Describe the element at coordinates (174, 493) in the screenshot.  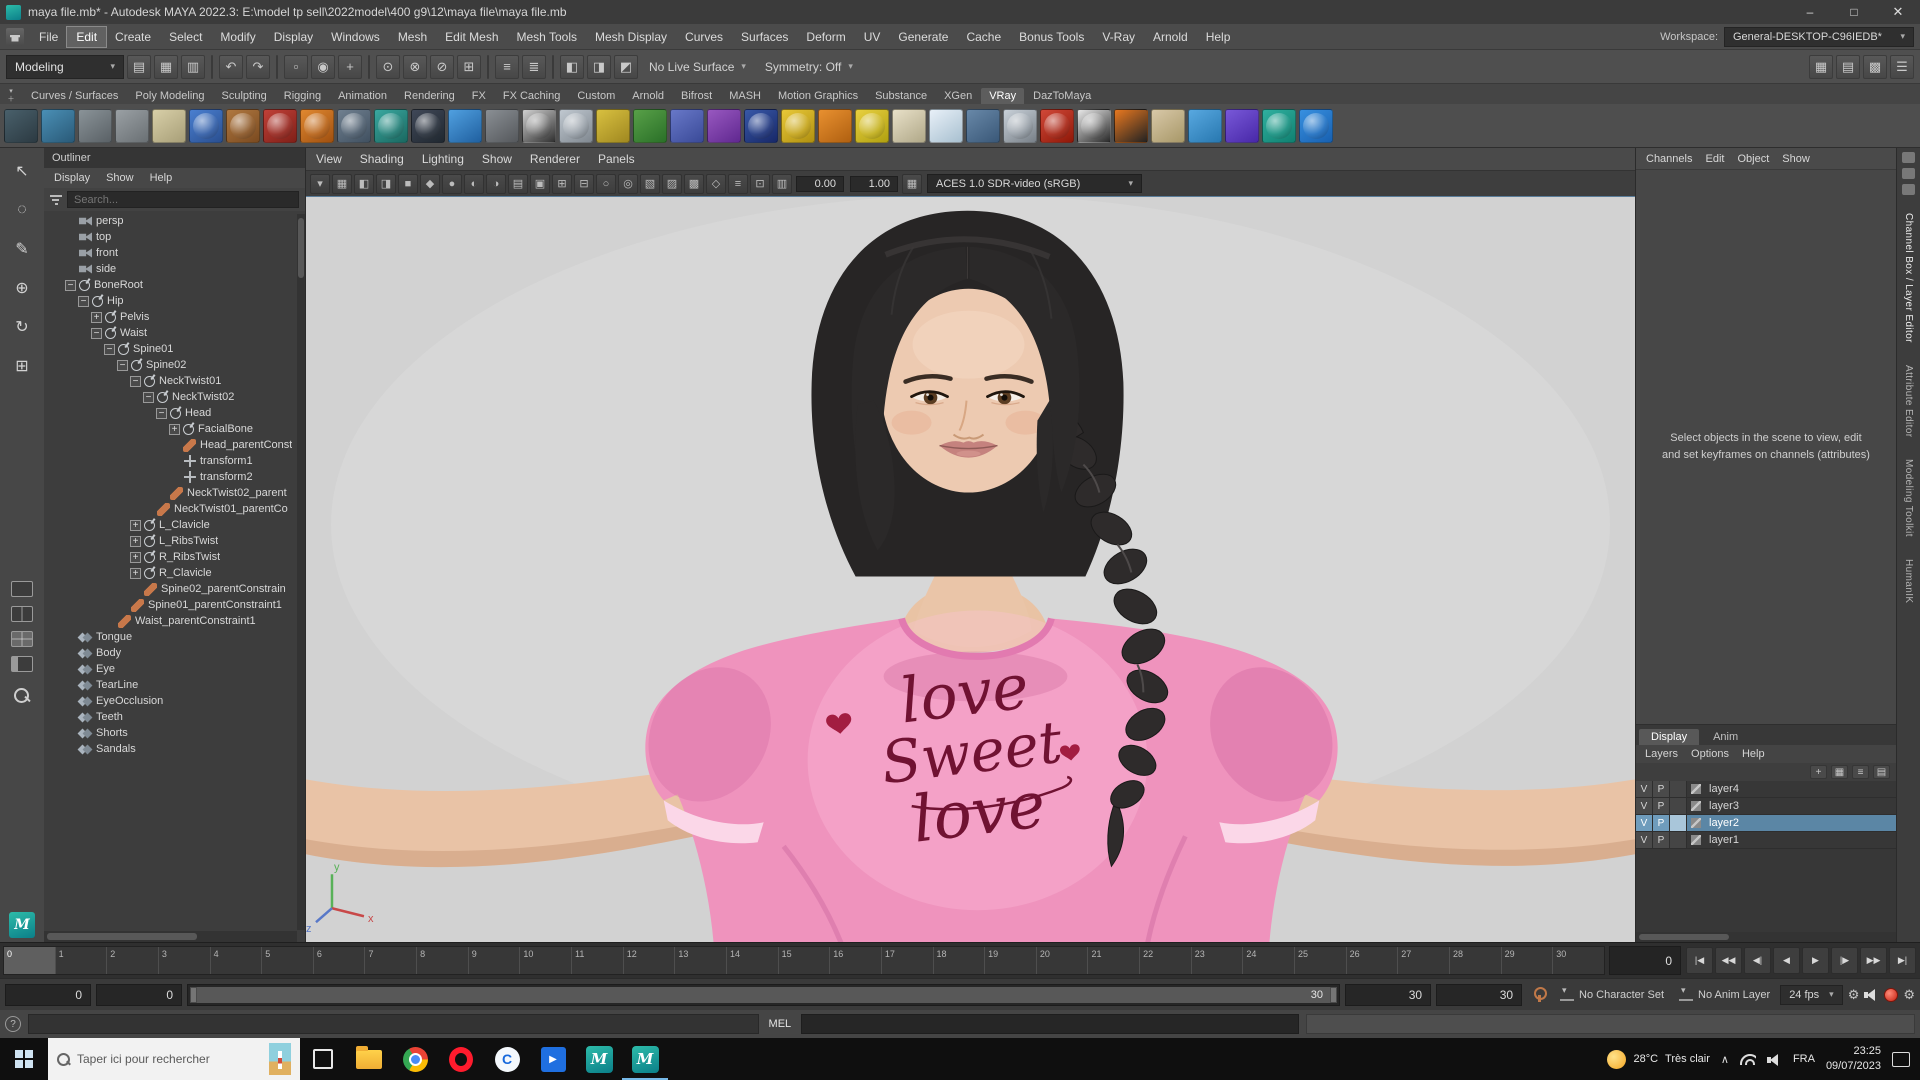
I see `outliner-node: NeckTwist02_parent` at that location.